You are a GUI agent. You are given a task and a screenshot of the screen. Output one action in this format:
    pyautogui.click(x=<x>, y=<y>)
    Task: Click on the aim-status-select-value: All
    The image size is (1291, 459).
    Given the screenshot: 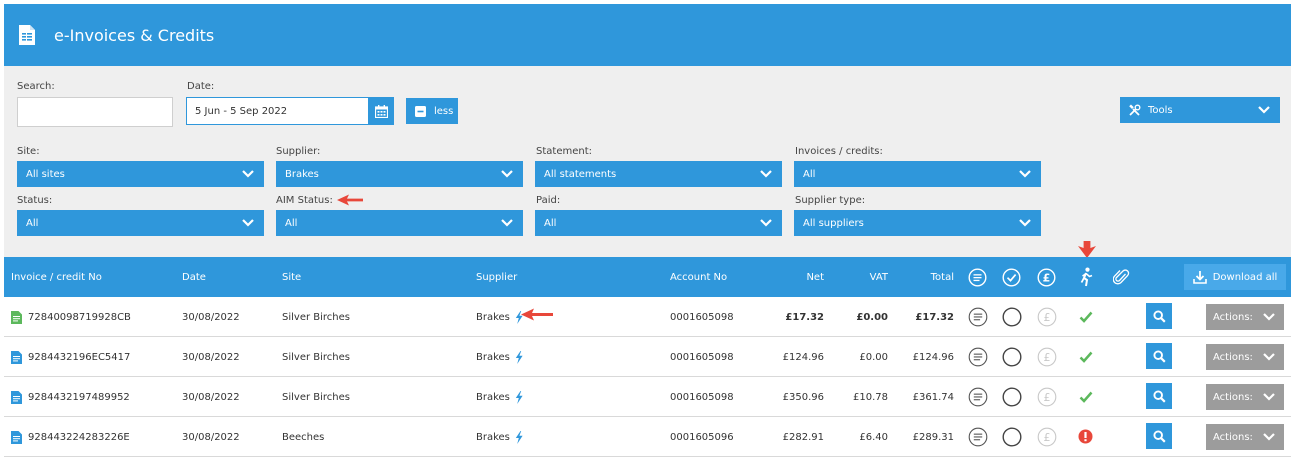 What is the action you would take?
    pyautogui.click(x=291, y=223)
    